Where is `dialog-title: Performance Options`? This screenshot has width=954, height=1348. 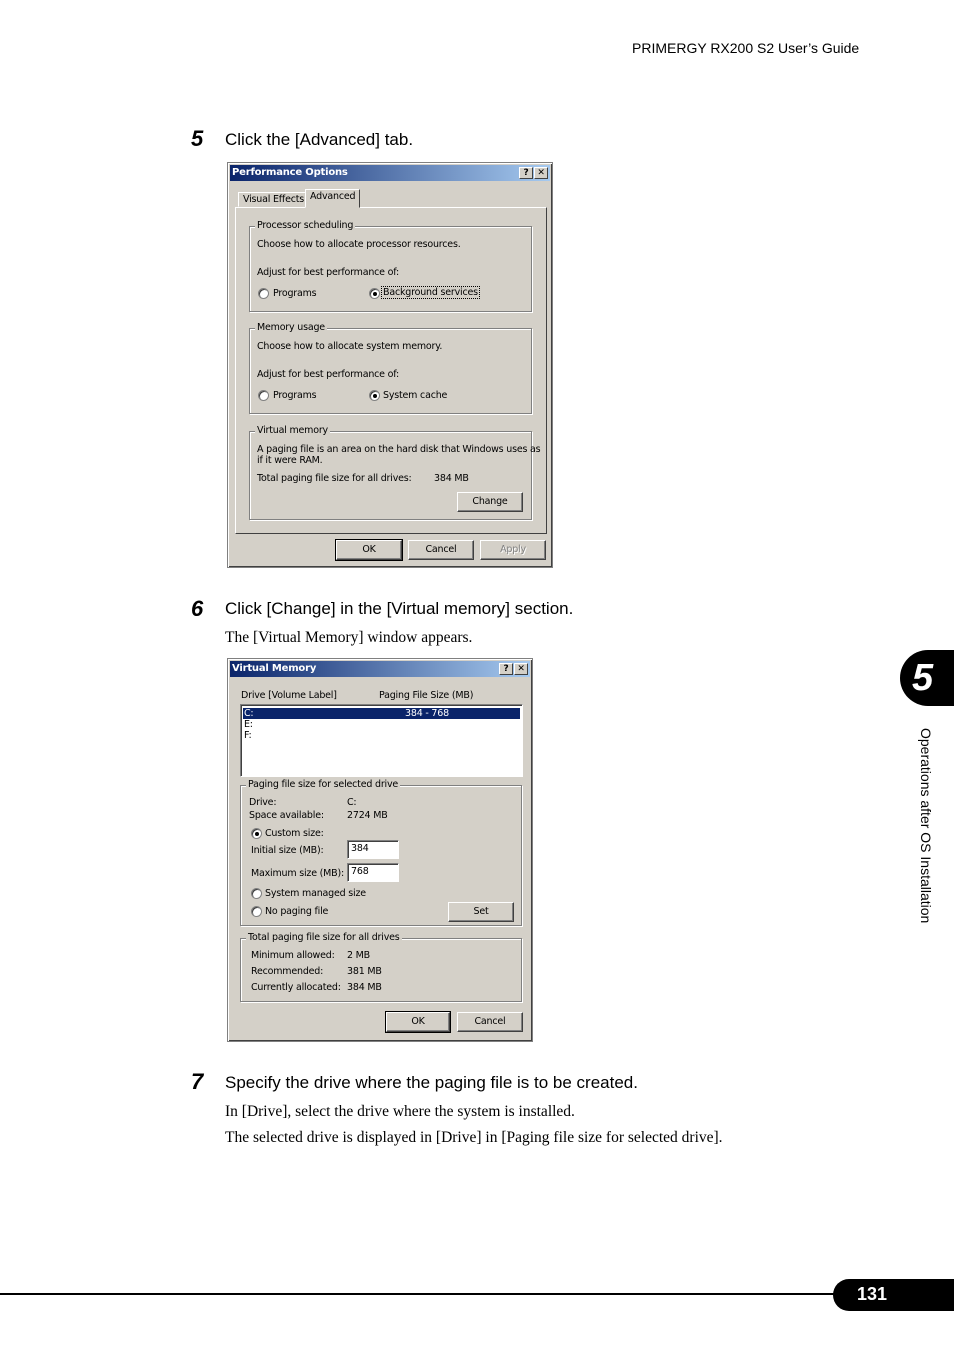 dialog-title: Performance Options is located at coordinates (290, 172).